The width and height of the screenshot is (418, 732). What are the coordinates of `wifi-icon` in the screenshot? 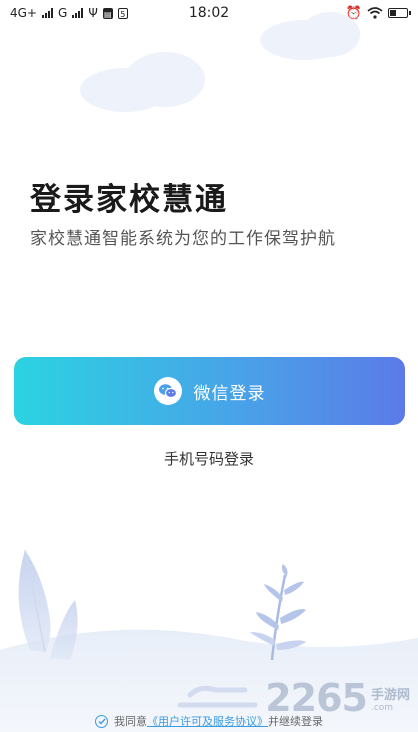 It's located at (375, 13).